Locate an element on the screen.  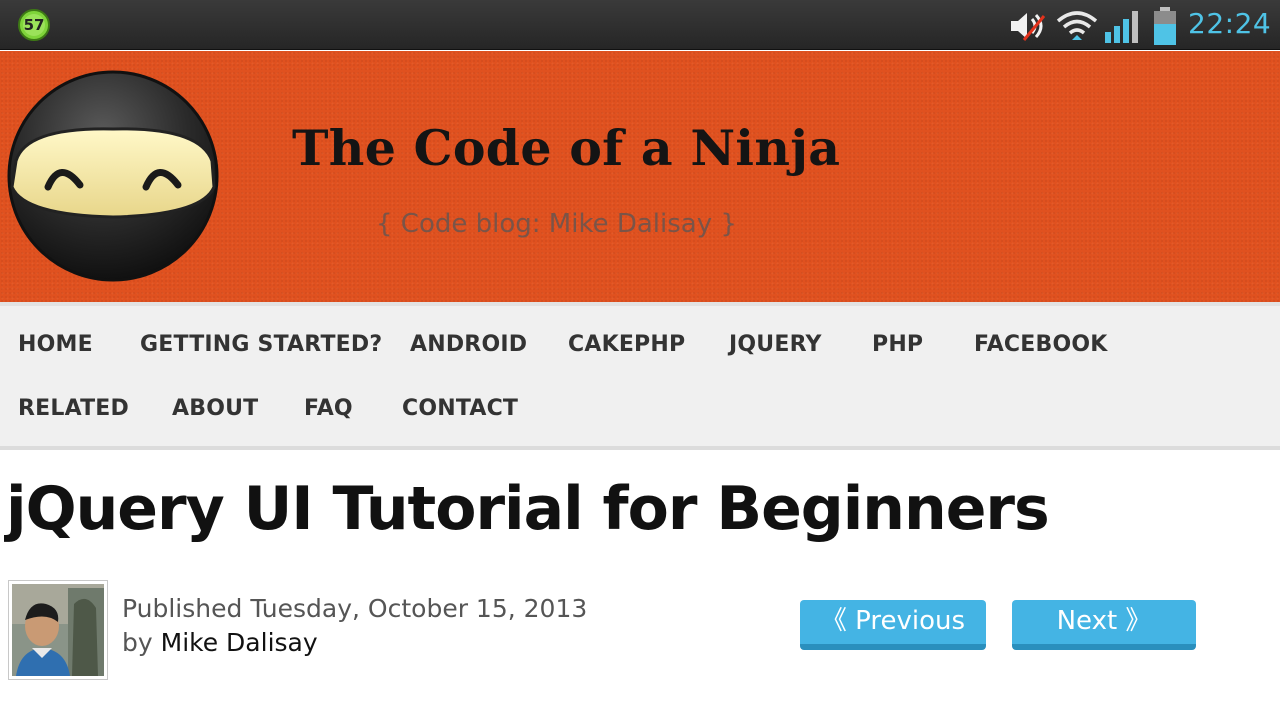
ninja-logo-icon is located at coordinates (113, 176).